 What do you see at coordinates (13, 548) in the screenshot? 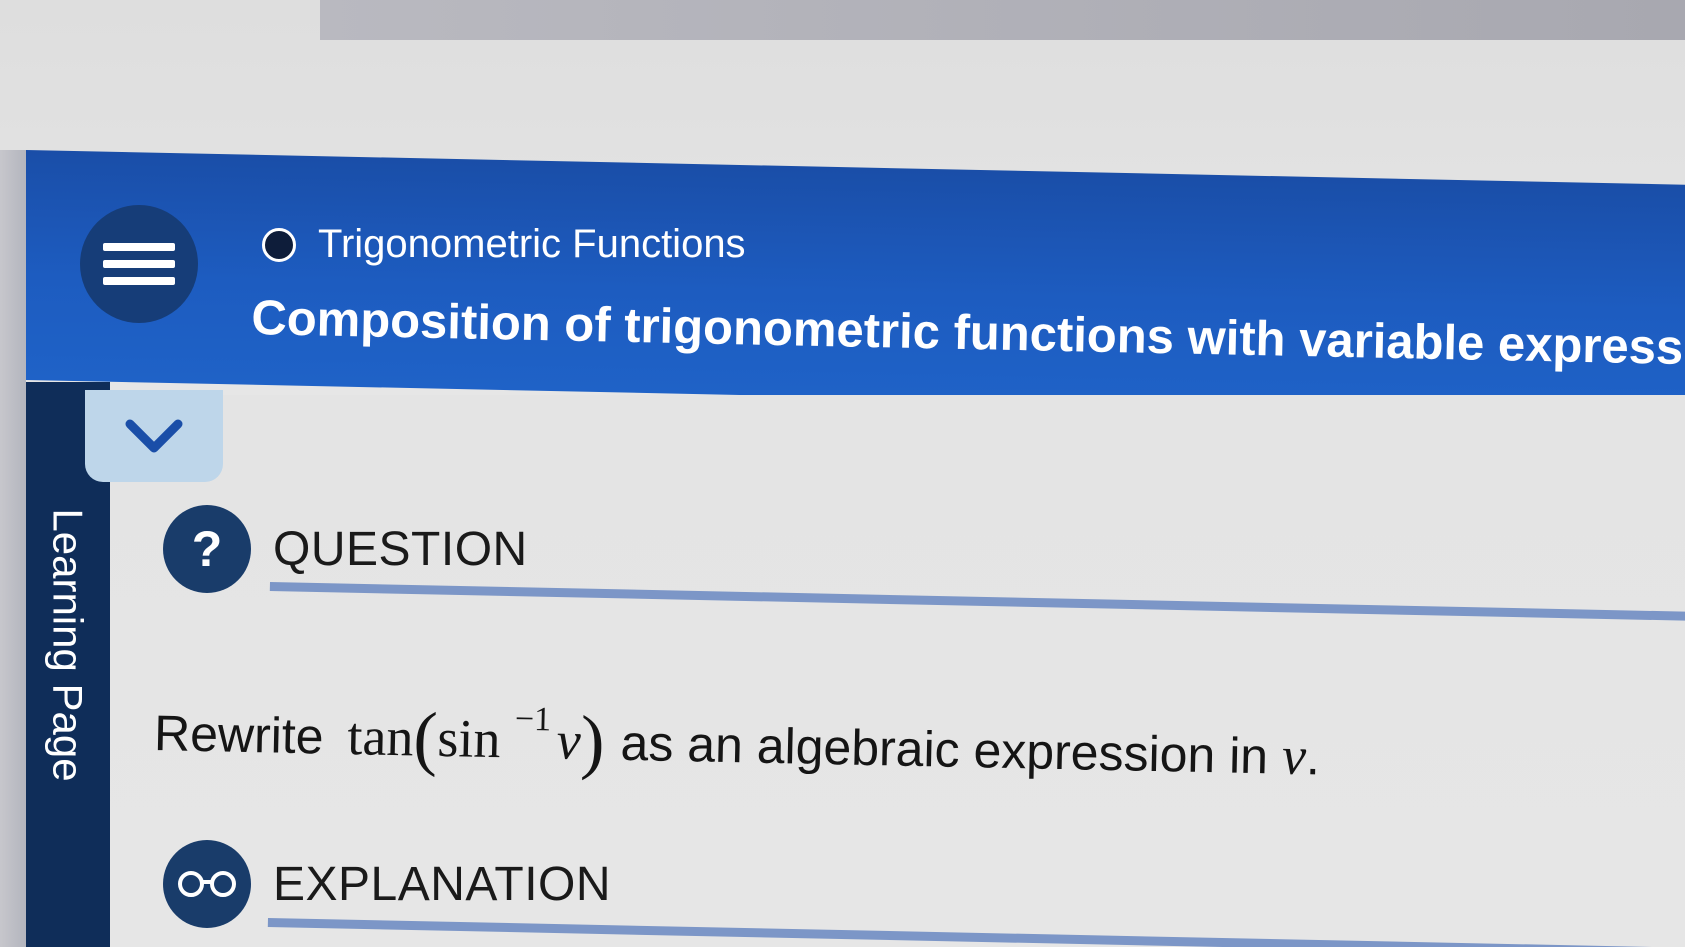
I see `left-bezel` at bounding box center [13, 548].